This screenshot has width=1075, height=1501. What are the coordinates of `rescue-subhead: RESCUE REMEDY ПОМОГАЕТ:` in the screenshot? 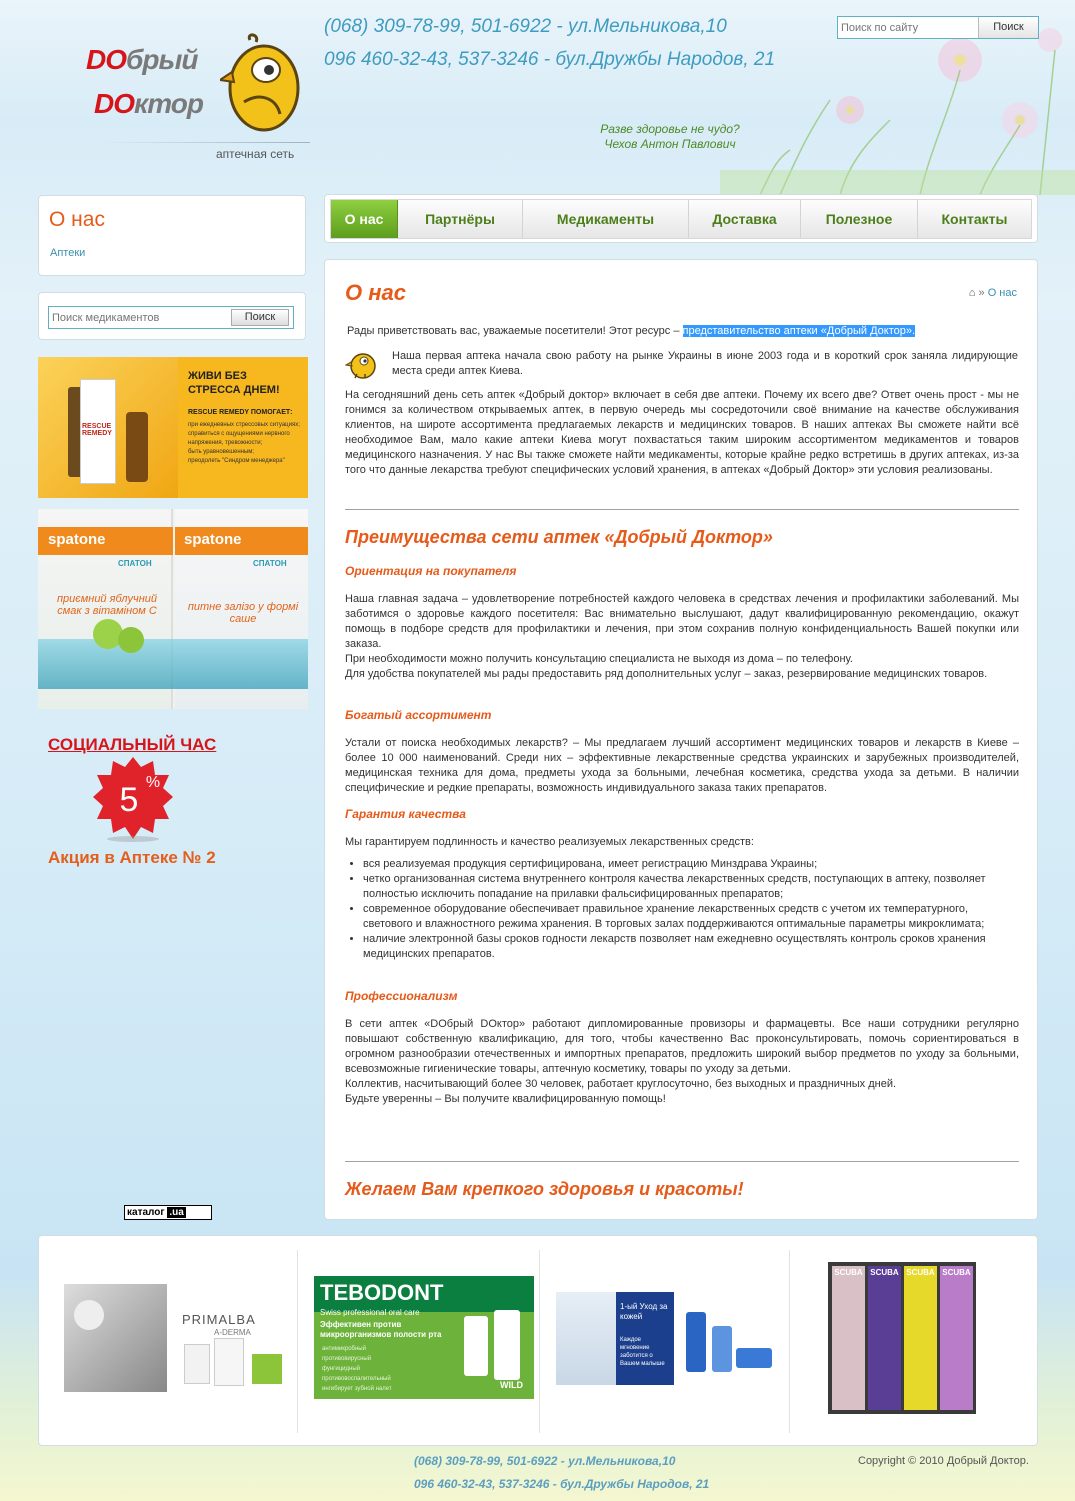 It's located at (240, 412).